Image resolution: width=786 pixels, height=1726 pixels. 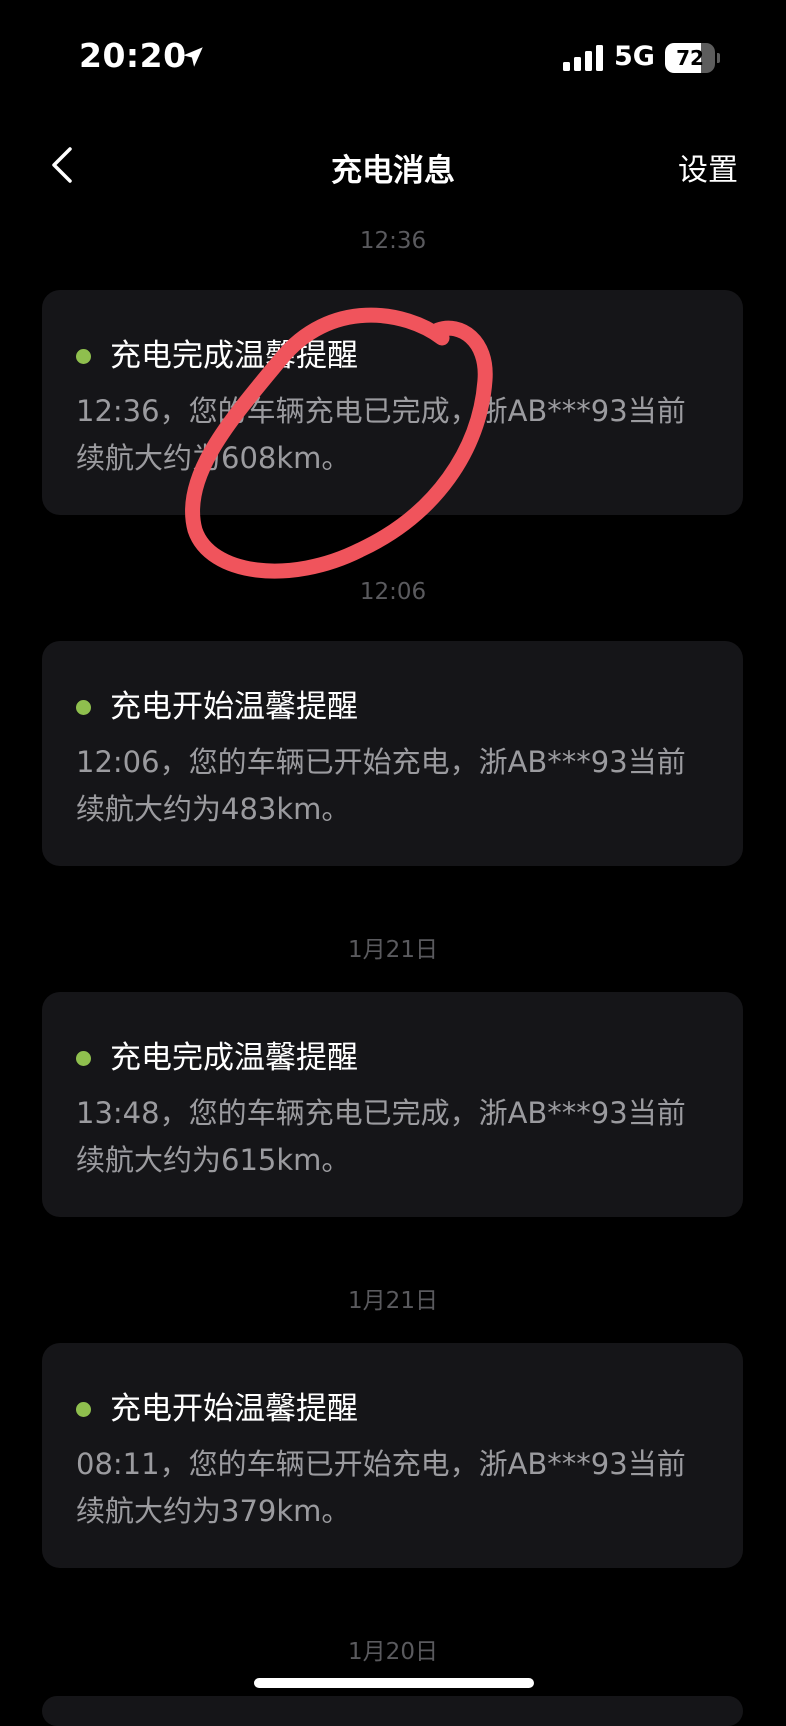 I want to click on location-arrow-icon, so click(x=193, y=57).